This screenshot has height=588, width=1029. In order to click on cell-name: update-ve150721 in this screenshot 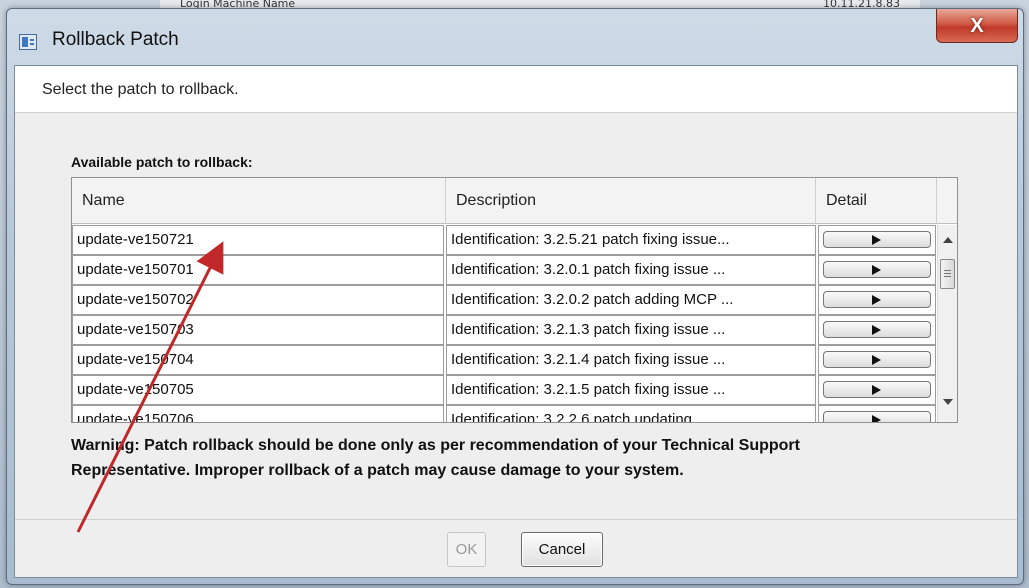, I will do `click(258, 240)`.